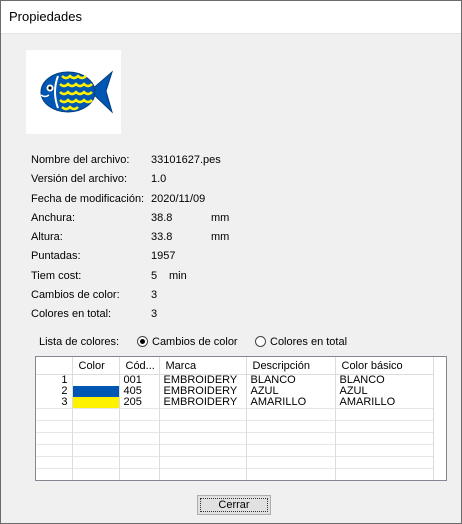 The width and height of the screenshot is (462, 524). What do you see at coordinates (291, 366) in the screenshot?
I see `col-header-description: Descripción` at bounding box center [291, 366].